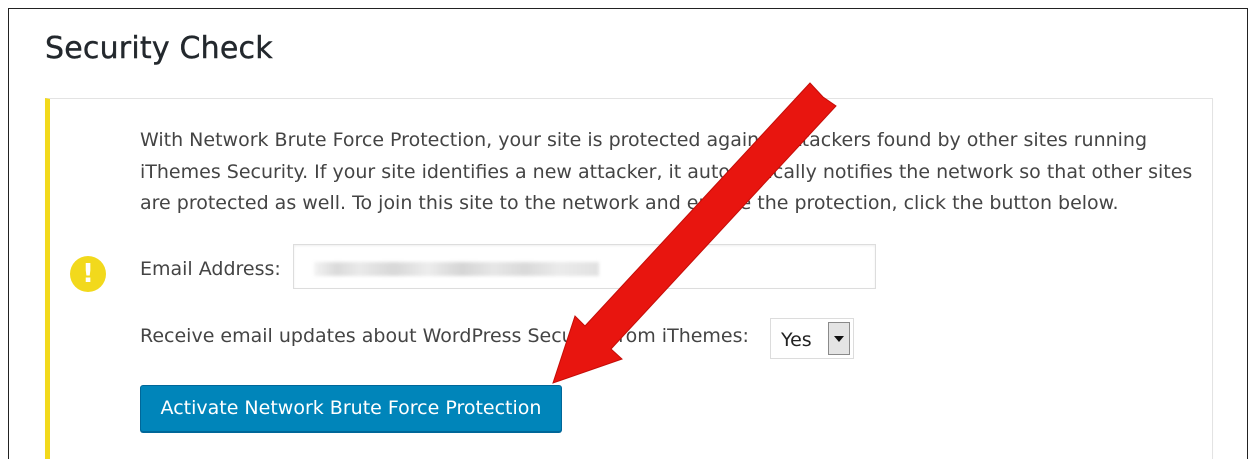 The height and width of the screenshot is (459, 1256). Describe the element at coordinates (88, 274) in the screenshot. I see `warning-exclamation-icon: !` at that location.